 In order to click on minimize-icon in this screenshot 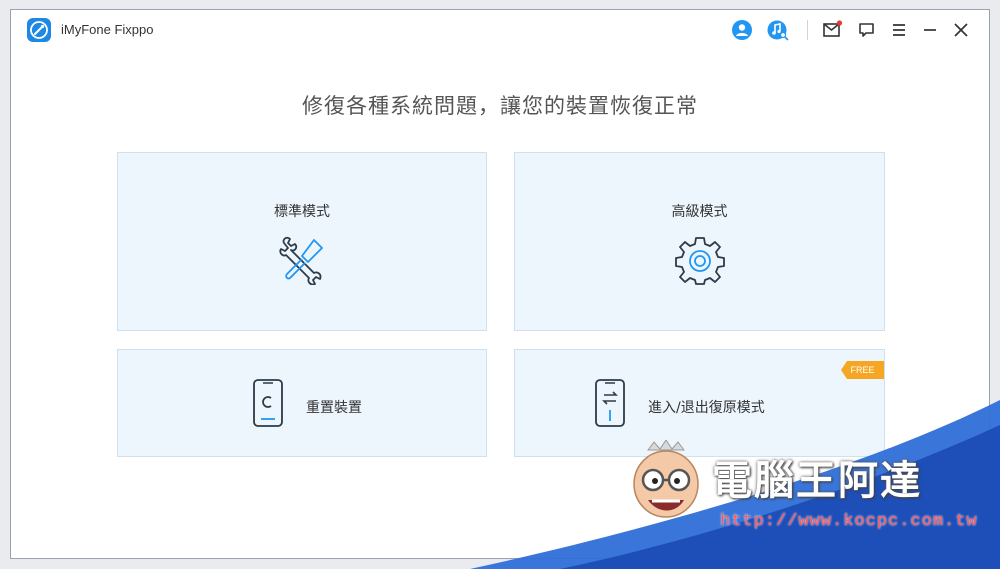, I will do `click(930, 30)`.